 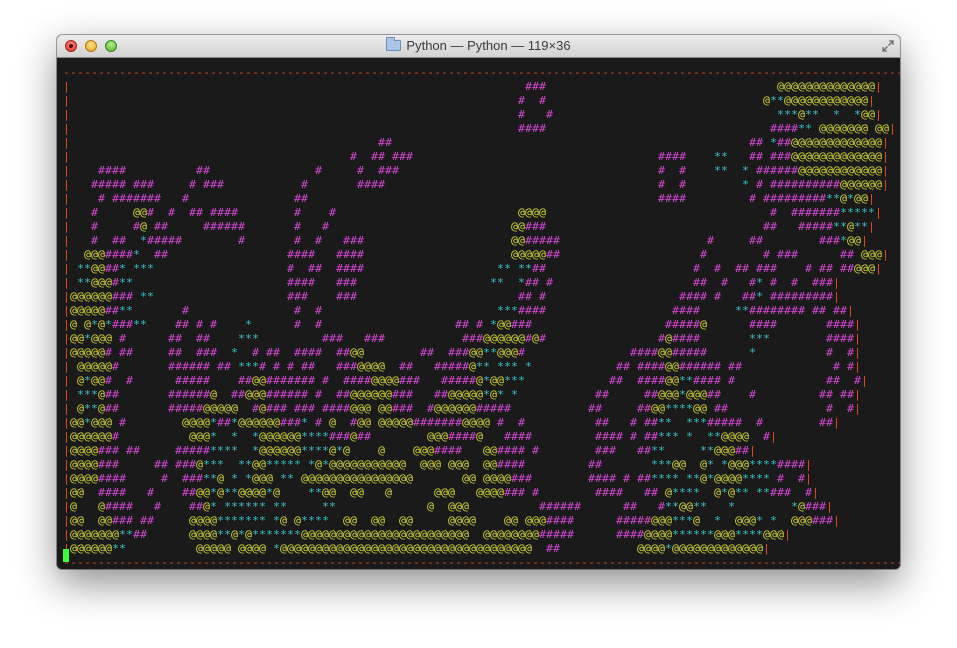 I want to click on ascii-art-run: @@@@@@, so click(x=91, y=549).